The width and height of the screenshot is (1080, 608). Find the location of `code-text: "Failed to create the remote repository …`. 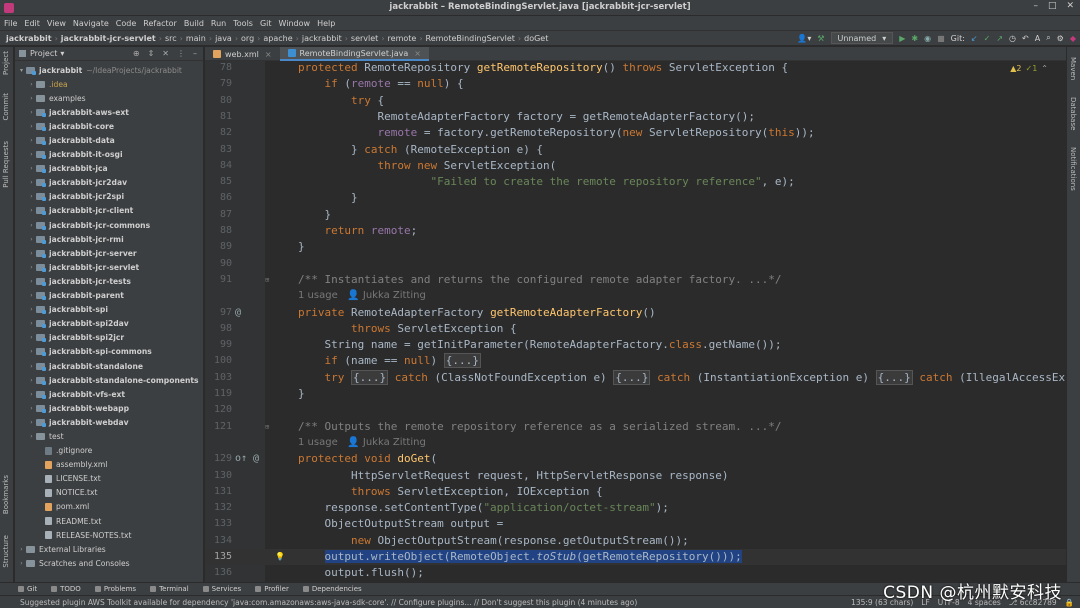

code-text: "Failed to create the remote repository … is located at coordinates (546, 182).